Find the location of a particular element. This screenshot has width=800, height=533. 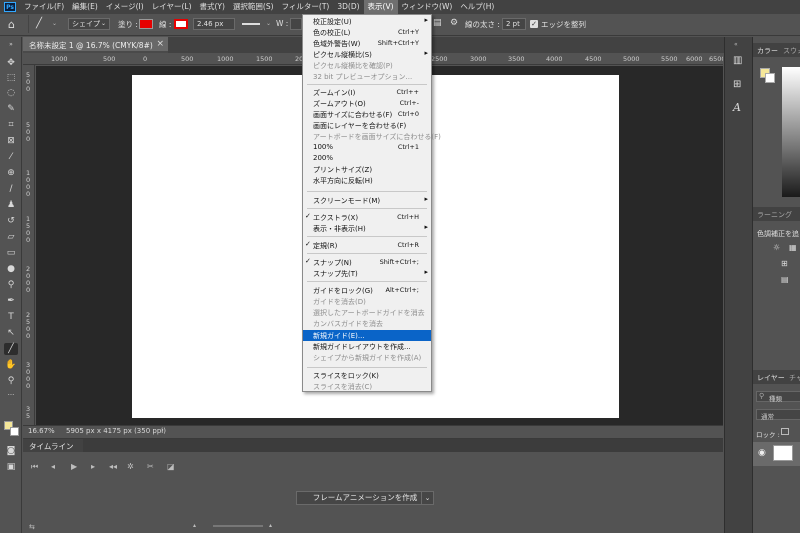

zoom-out-icon: ▴ is located at coordinates (194, 525).